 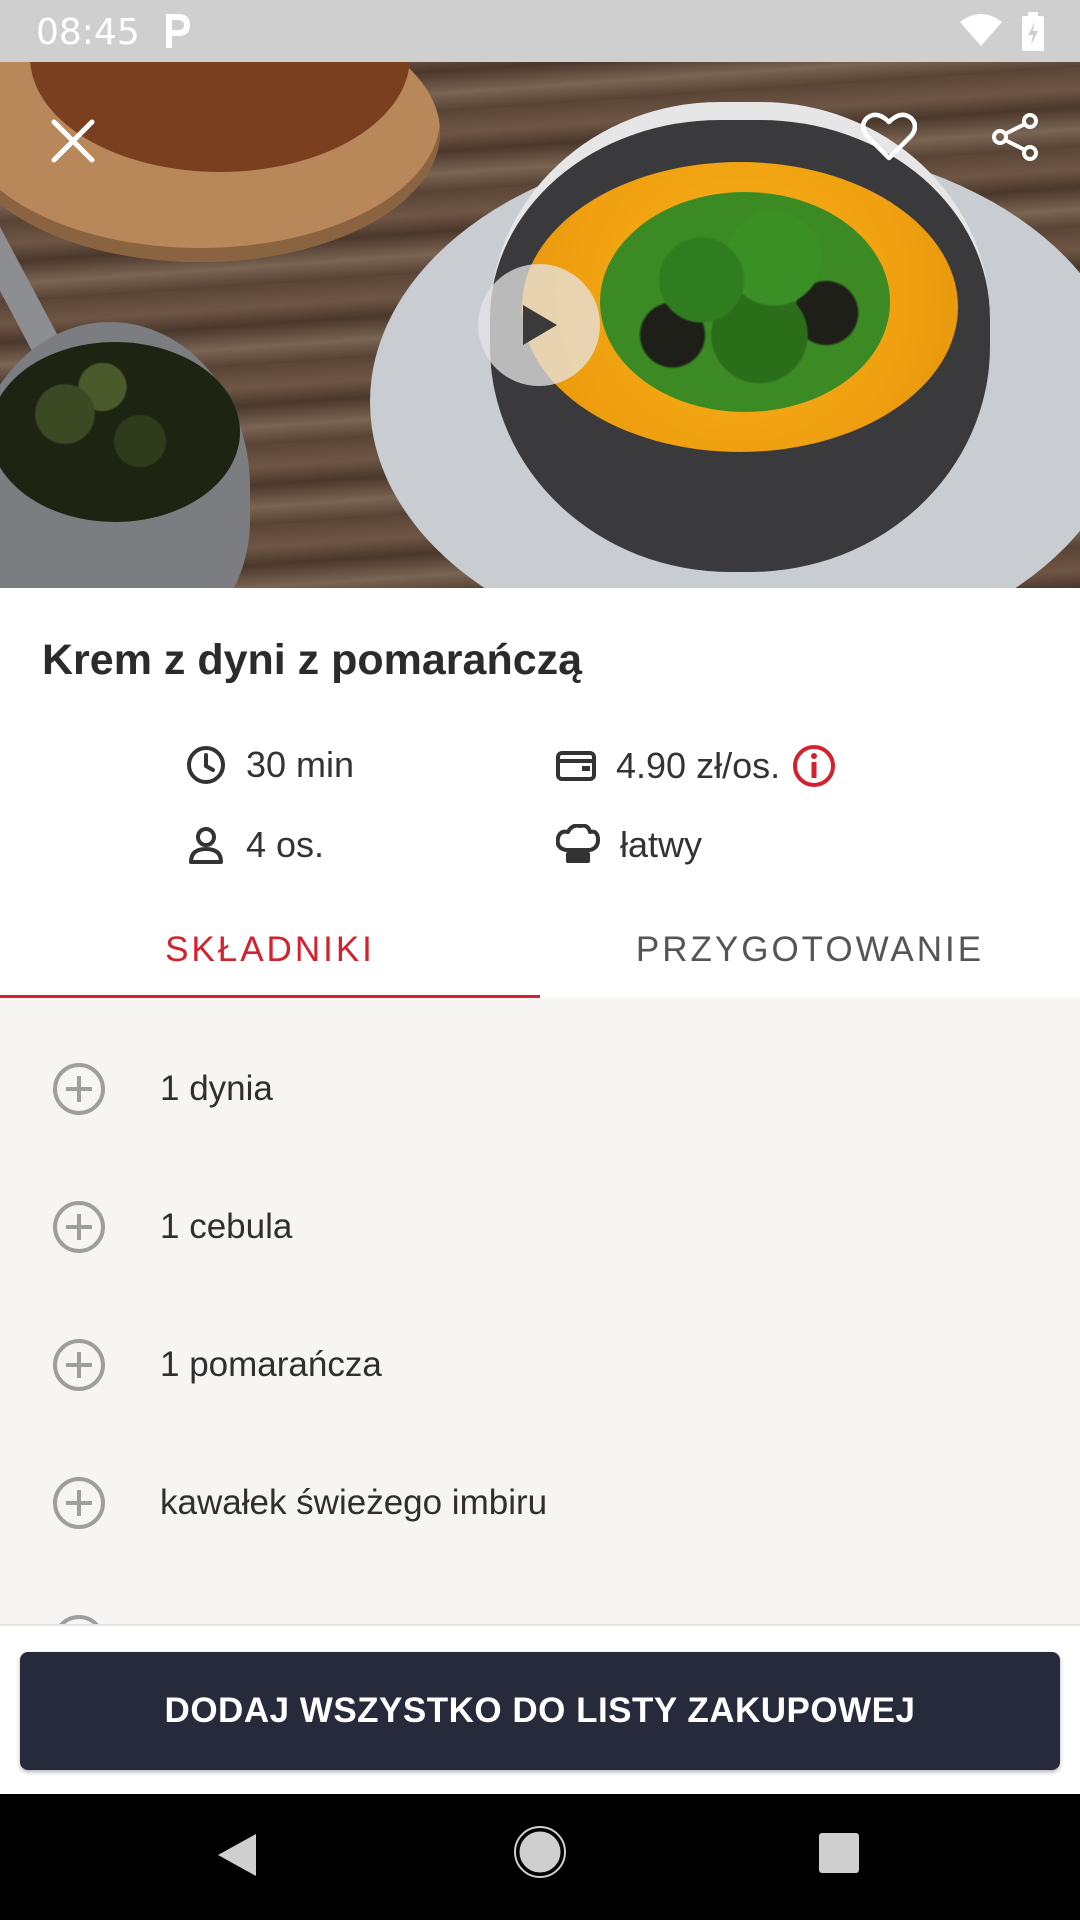 I want to click on cost-per-serving: 4.90 zł/os., so click(x=696, y=766).